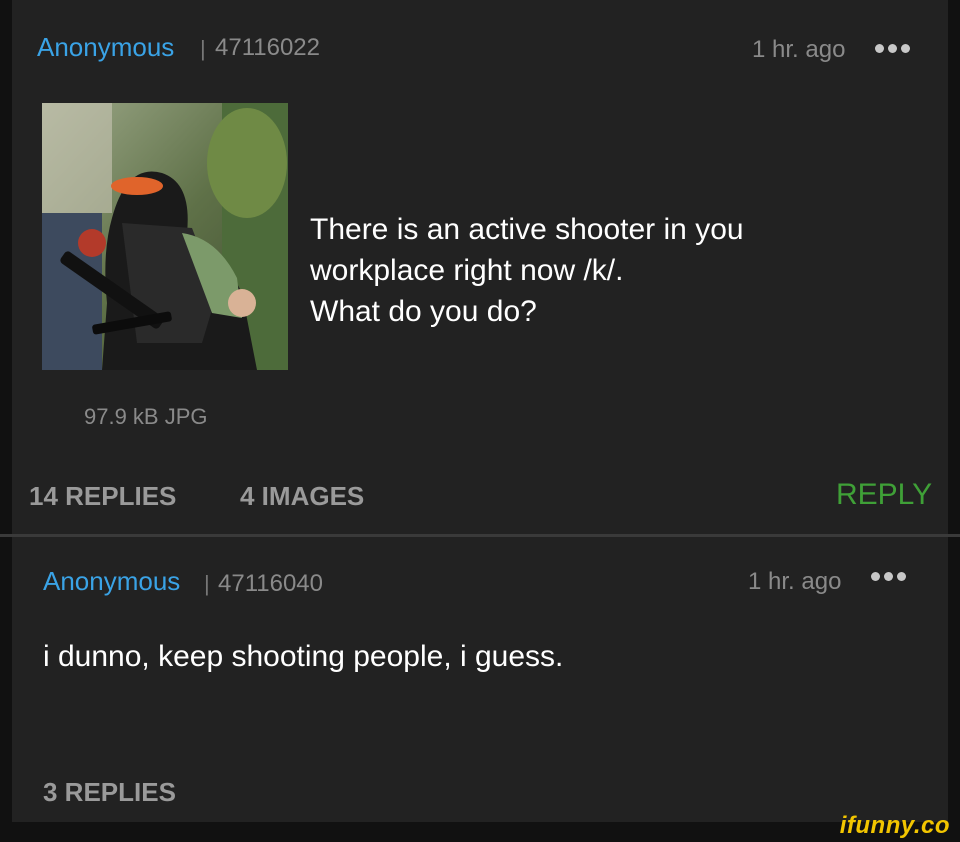 The image size is (960, 842). Describe the element at coordinates (109, 792) in the screenshot. I see `reply-replies-count: 3 REPLIES` at that location.